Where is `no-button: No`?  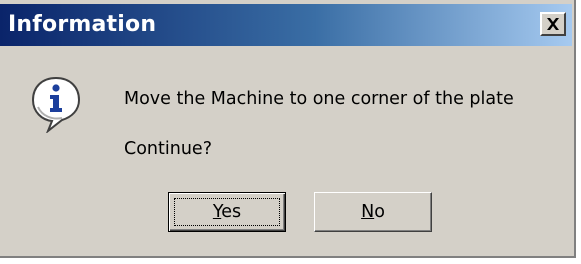 no-button: No is located at coordinates (373, 212).